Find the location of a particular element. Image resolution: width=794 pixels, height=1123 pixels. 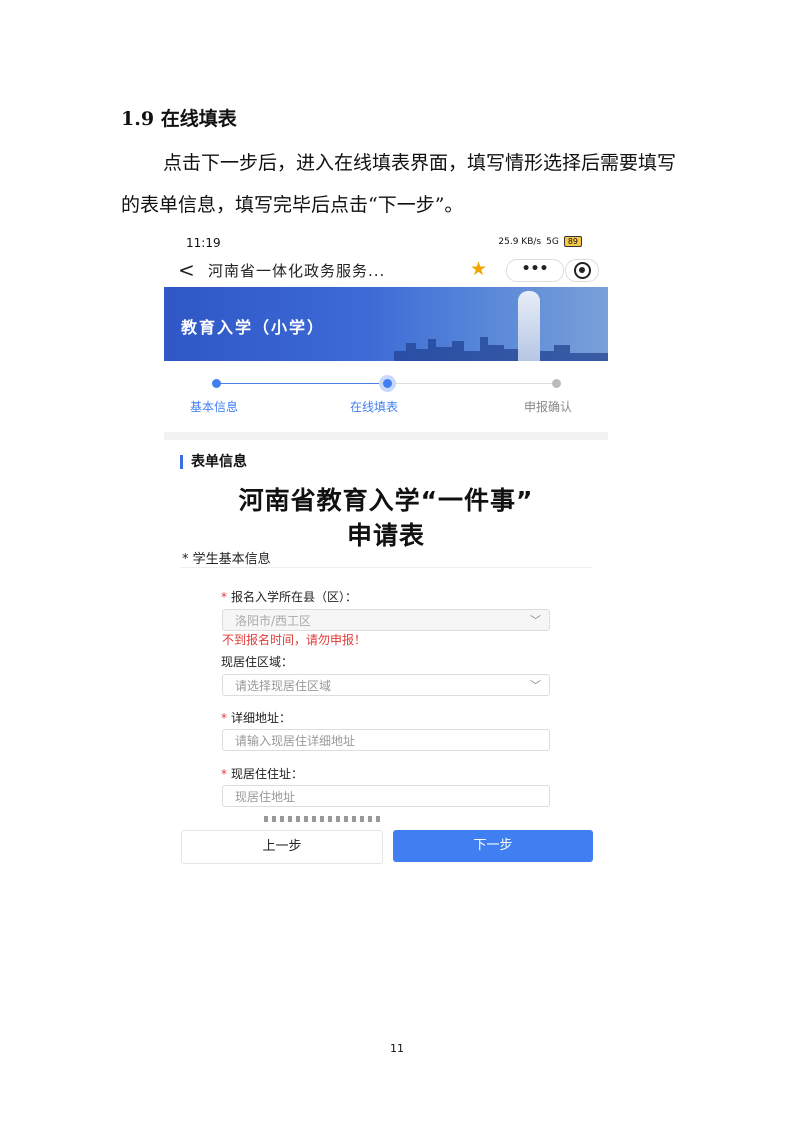

step-line-done is located at coordinates (302, 383).